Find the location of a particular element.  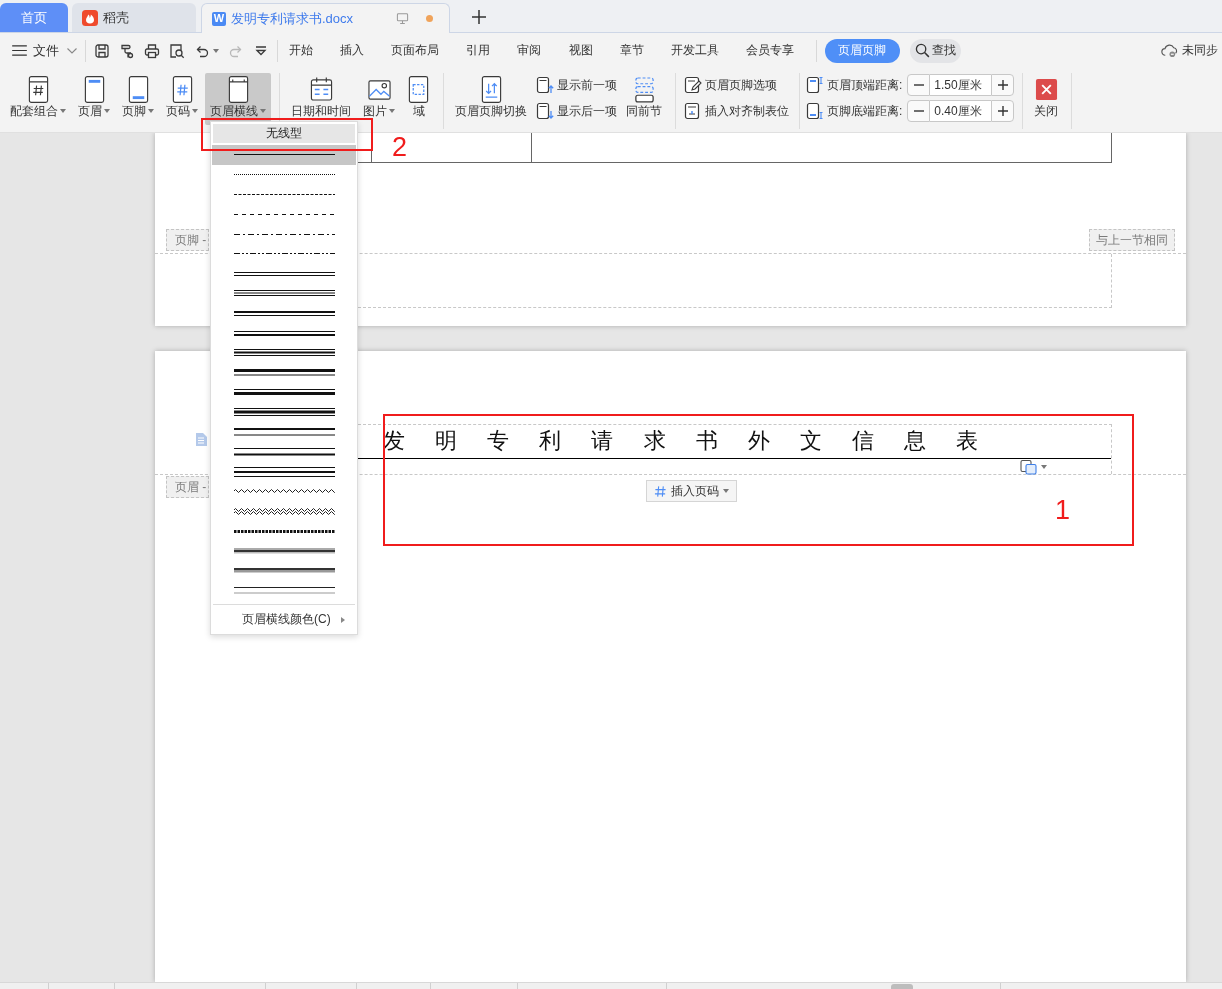

insert-tab-stop-button: 插入对齐制表位 is located at coordinates (736, 111).